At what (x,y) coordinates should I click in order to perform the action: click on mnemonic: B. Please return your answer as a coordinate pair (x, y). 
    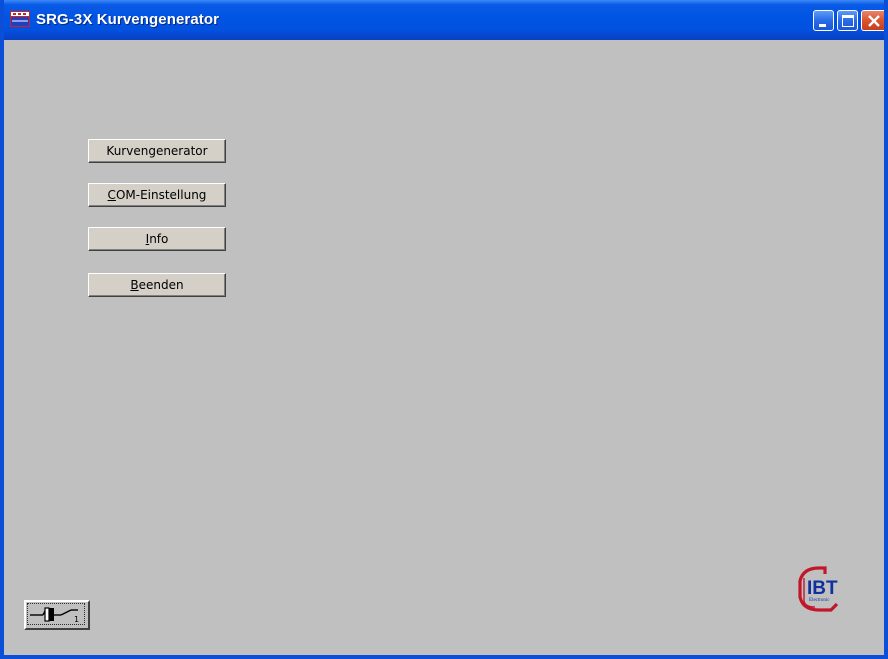
    Looking at the image, I should click on (134, 284).